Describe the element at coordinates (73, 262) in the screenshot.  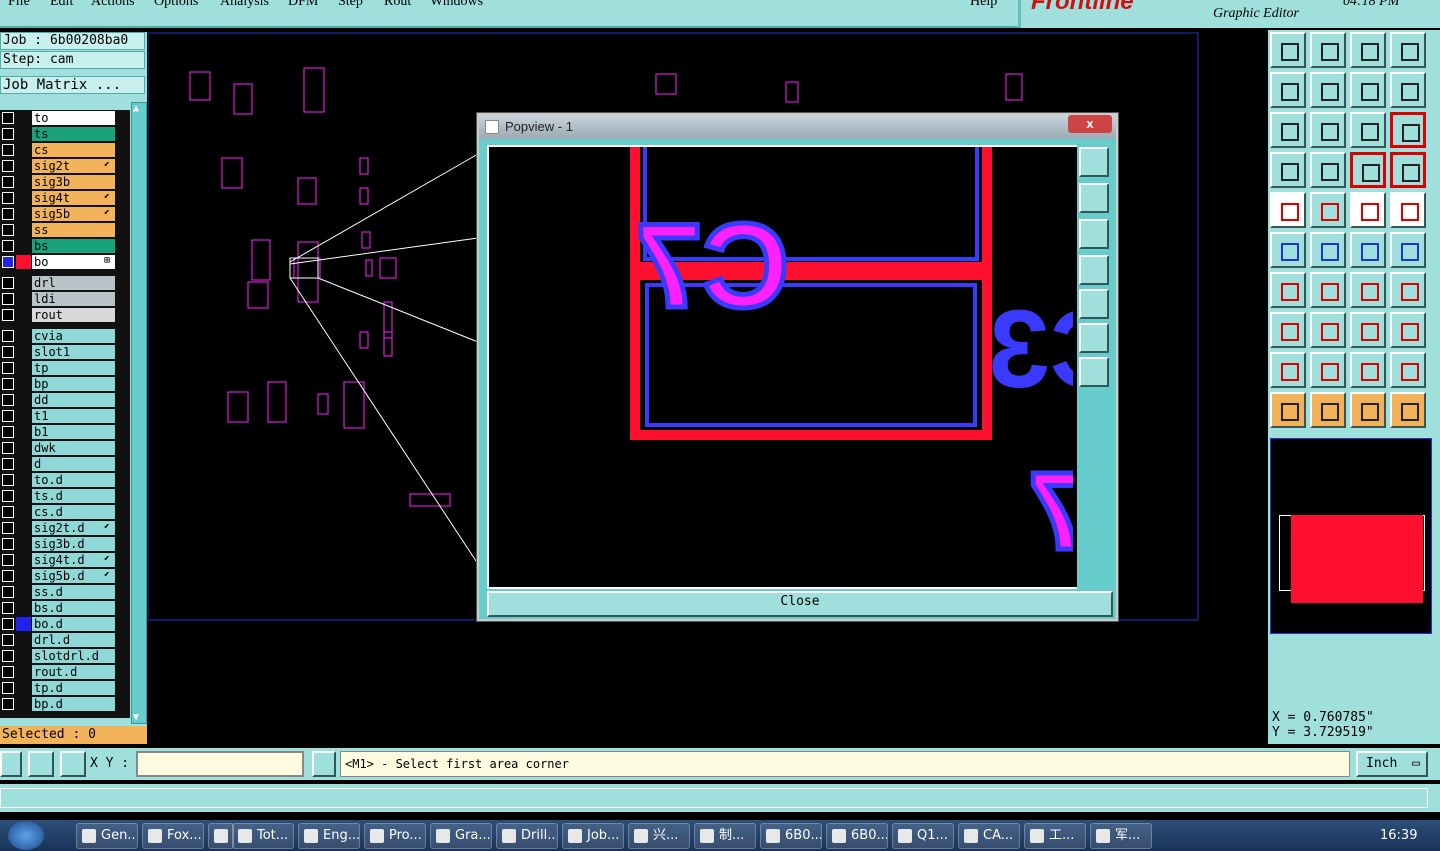
I see `layer-name: bo` at that location.